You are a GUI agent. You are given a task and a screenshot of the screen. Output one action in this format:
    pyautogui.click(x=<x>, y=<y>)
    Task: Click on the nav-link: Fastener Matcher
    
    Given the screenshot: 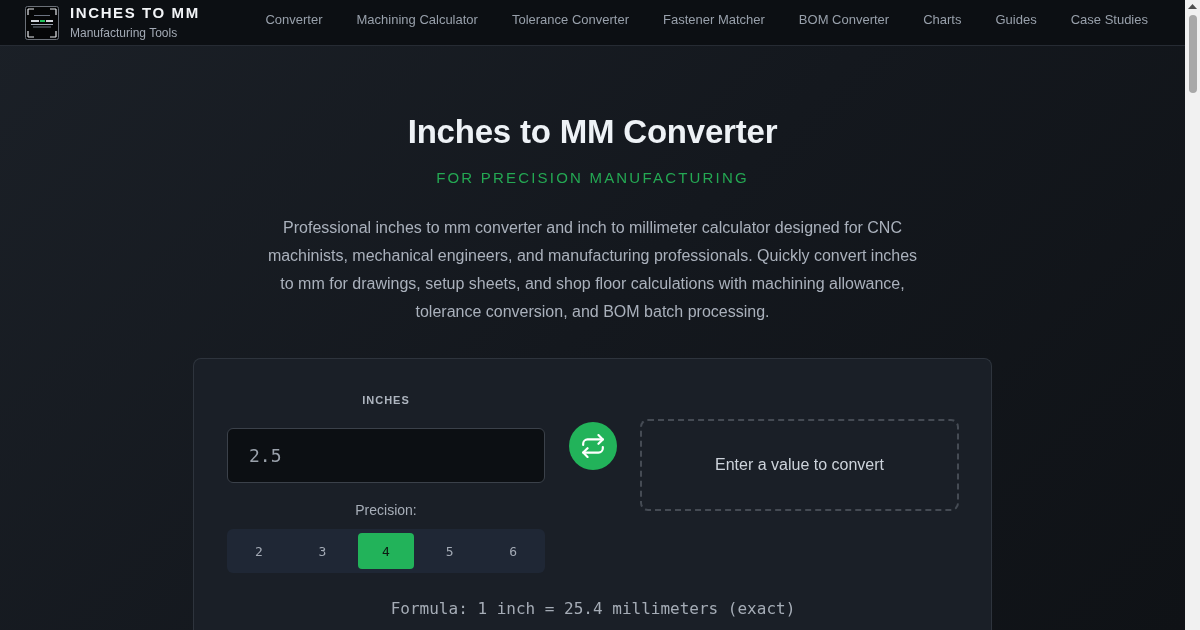 What is the action you would take?
    pyautogui.click(x=714, y=19)
    